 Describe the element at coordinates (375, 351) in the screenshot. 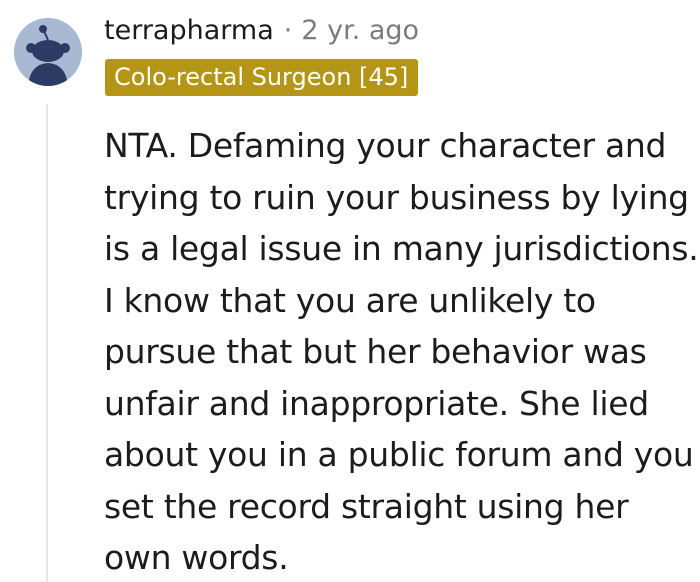

I see `comment-body-line: pursue that but her behavior was` at that location.